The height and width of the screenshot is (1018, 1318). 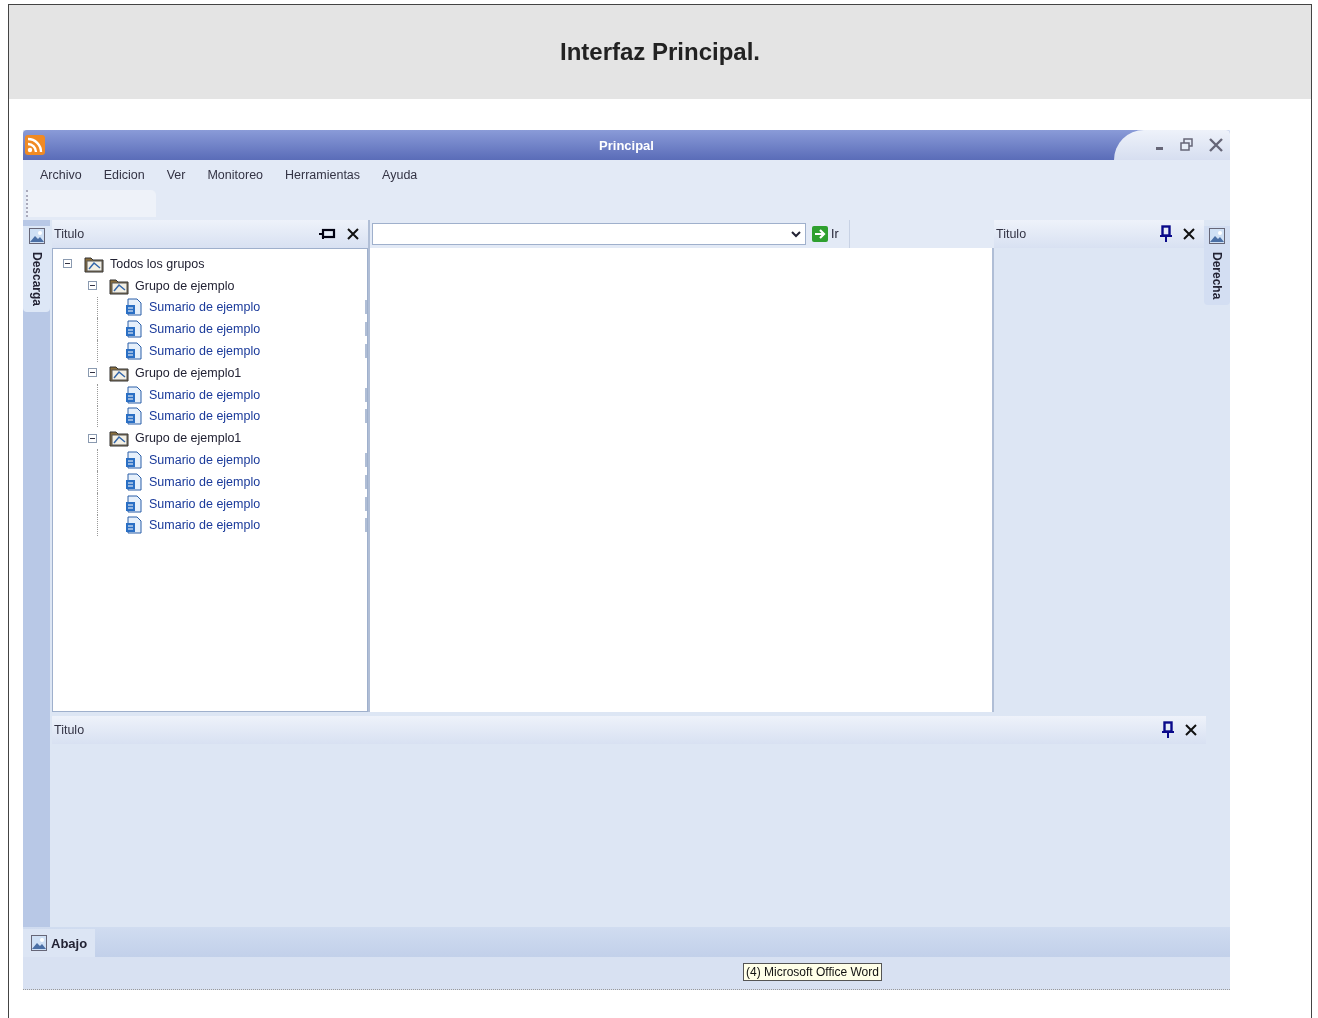 What do you see at coordinates (589, 234) in the screenshot?
I see `address-field` at bounding box center [589, 234].